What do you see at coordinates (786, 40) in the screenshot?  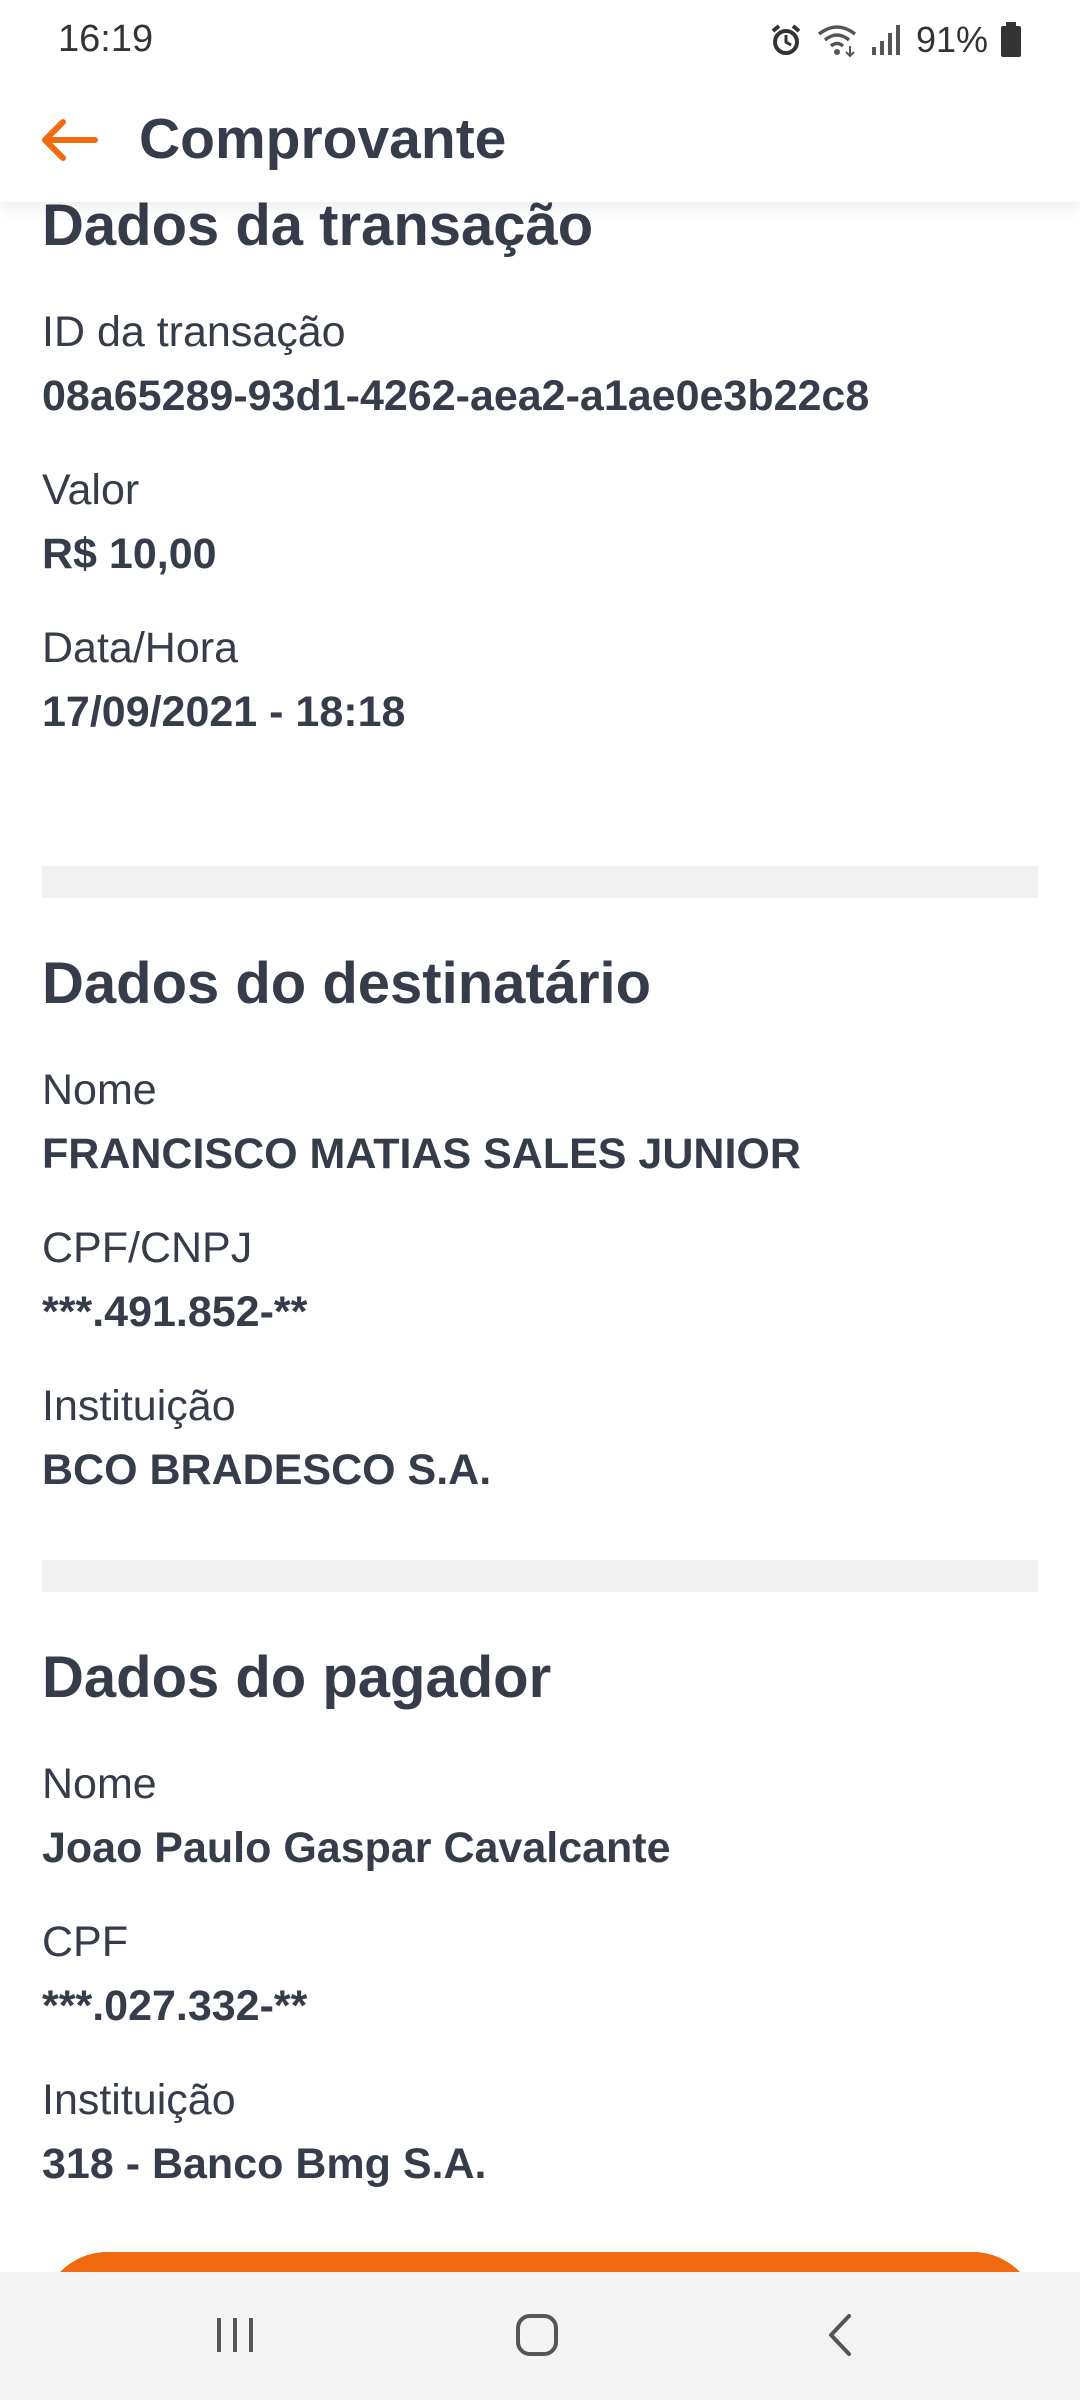 I see `alarm-icon` at bounding box center [786, 40].